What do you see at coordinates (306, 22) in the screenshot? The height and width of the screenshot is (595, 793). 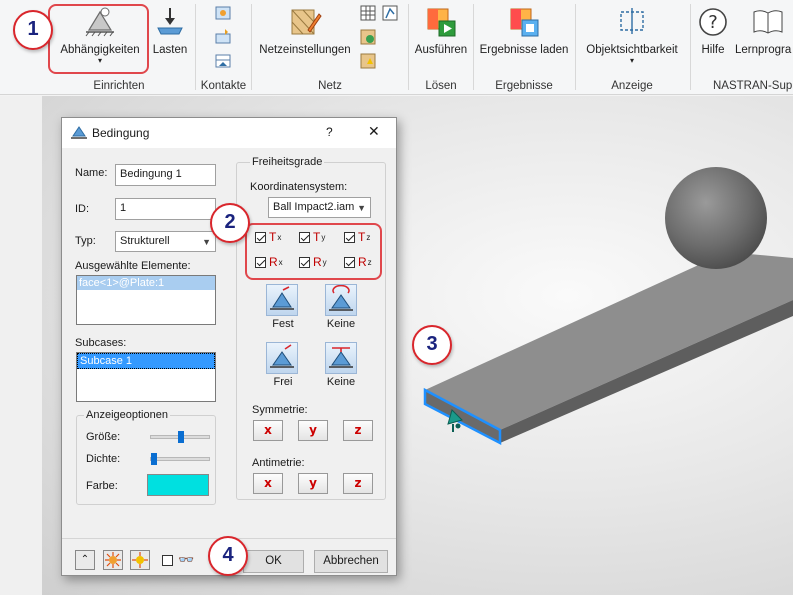 I see `mesh-settings-icon` at bounding box center [306, 22].